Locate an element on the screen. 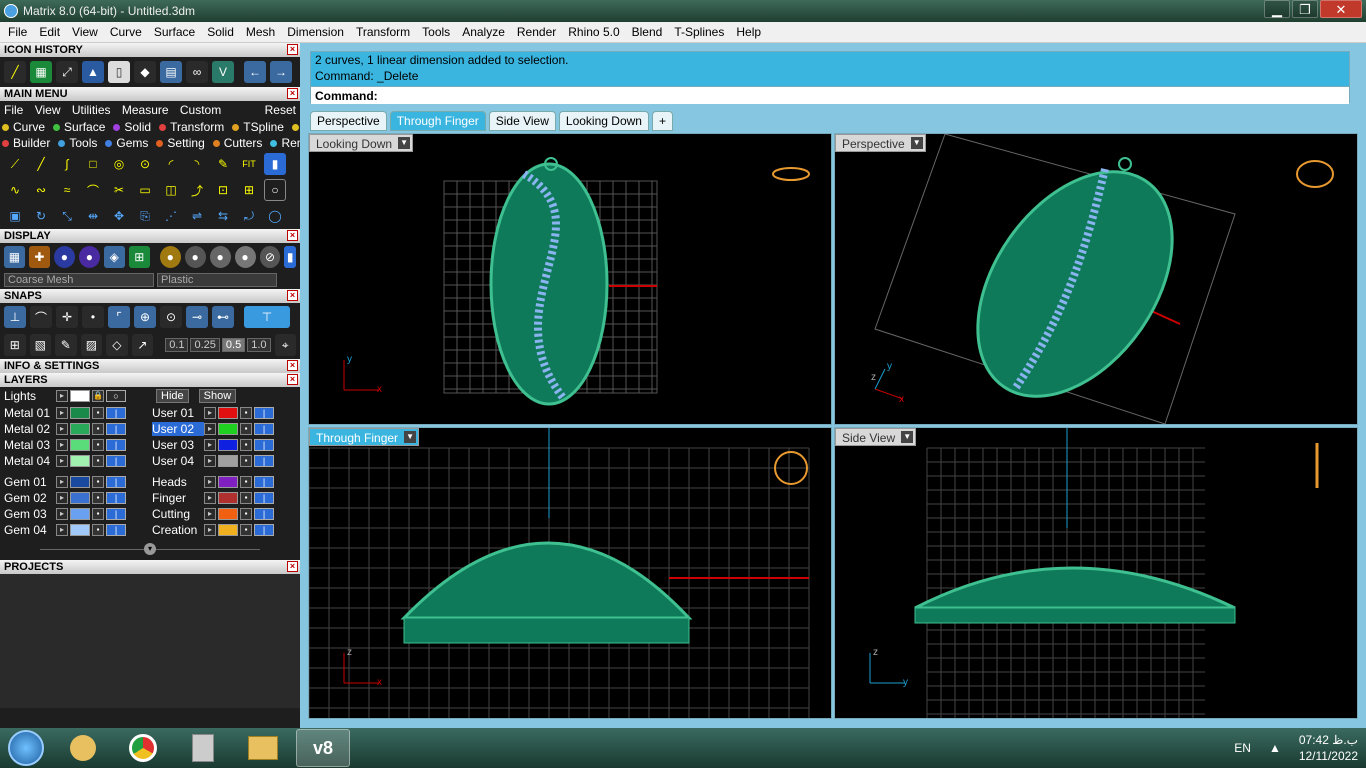 This screenshot has height=768, width=1366. tab-through-finger: Through Finger is located at coordinates (437, 121).